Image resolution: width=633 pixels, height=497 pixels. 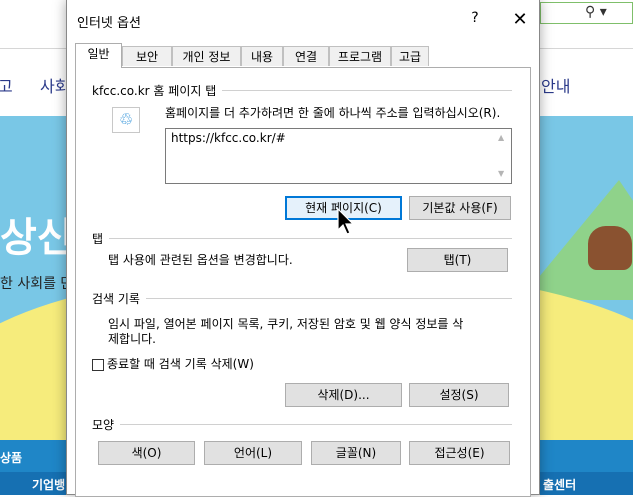 What do you see at coordinates (157, 90) in the screenshot?
I see `homepage-group-label: kfcc.co.kr 홈 페이지 탭` at bounding box center [157, 90].